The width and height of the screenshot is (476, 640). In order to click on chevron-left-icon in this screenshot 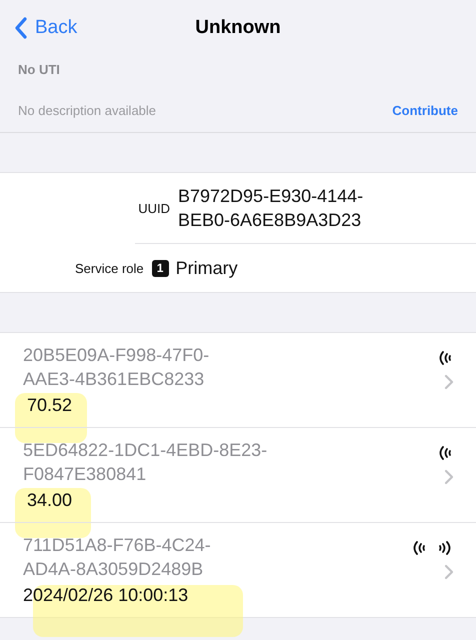, I will do `click(20, 28)`.